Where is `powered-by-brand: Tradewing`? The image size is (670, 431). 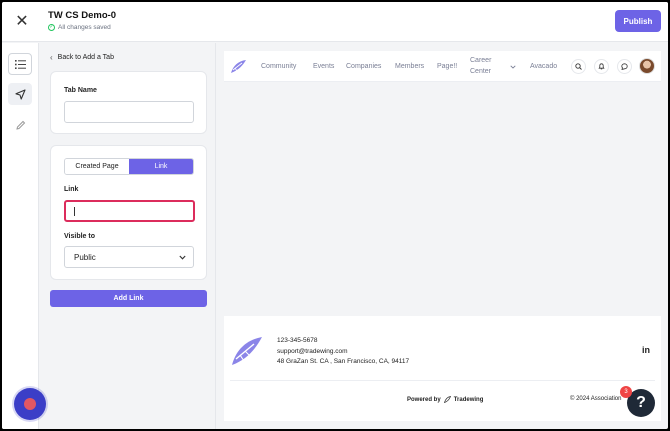 powered-by-brand: Tradewing is located at coordinates (469, 400).